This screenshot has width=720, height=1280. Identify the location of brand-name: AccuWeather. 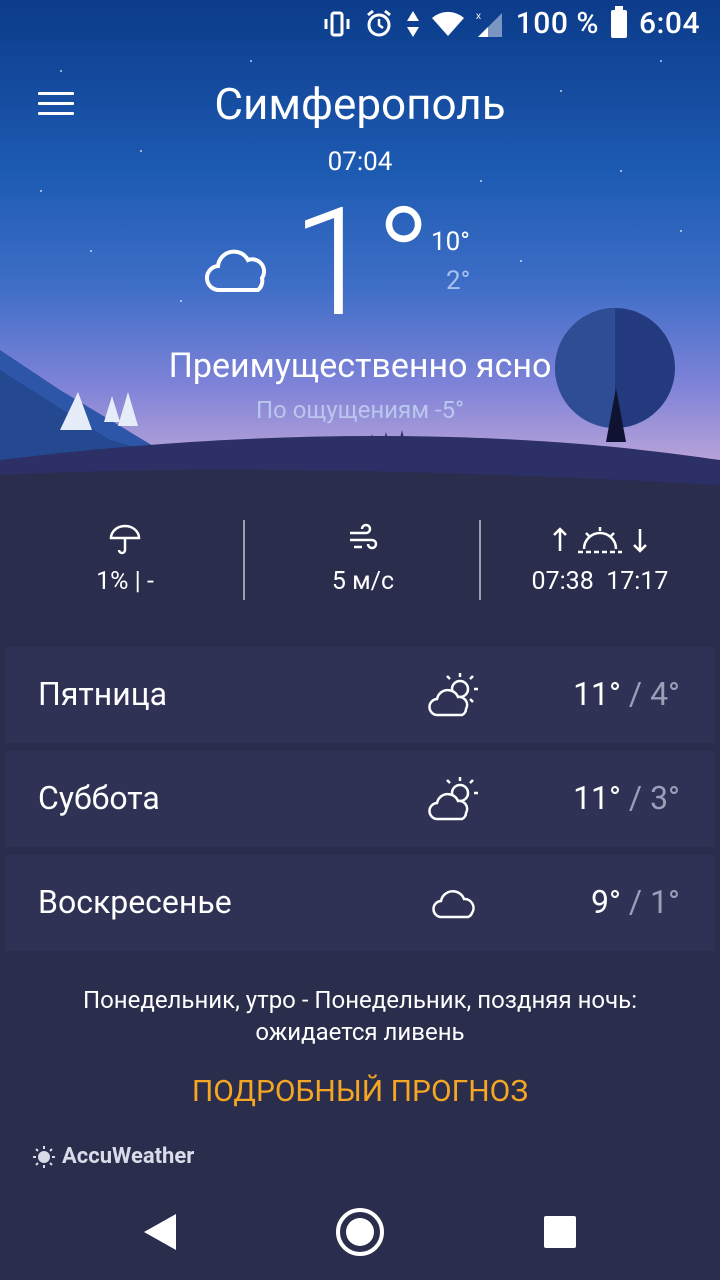
(128, 1156).